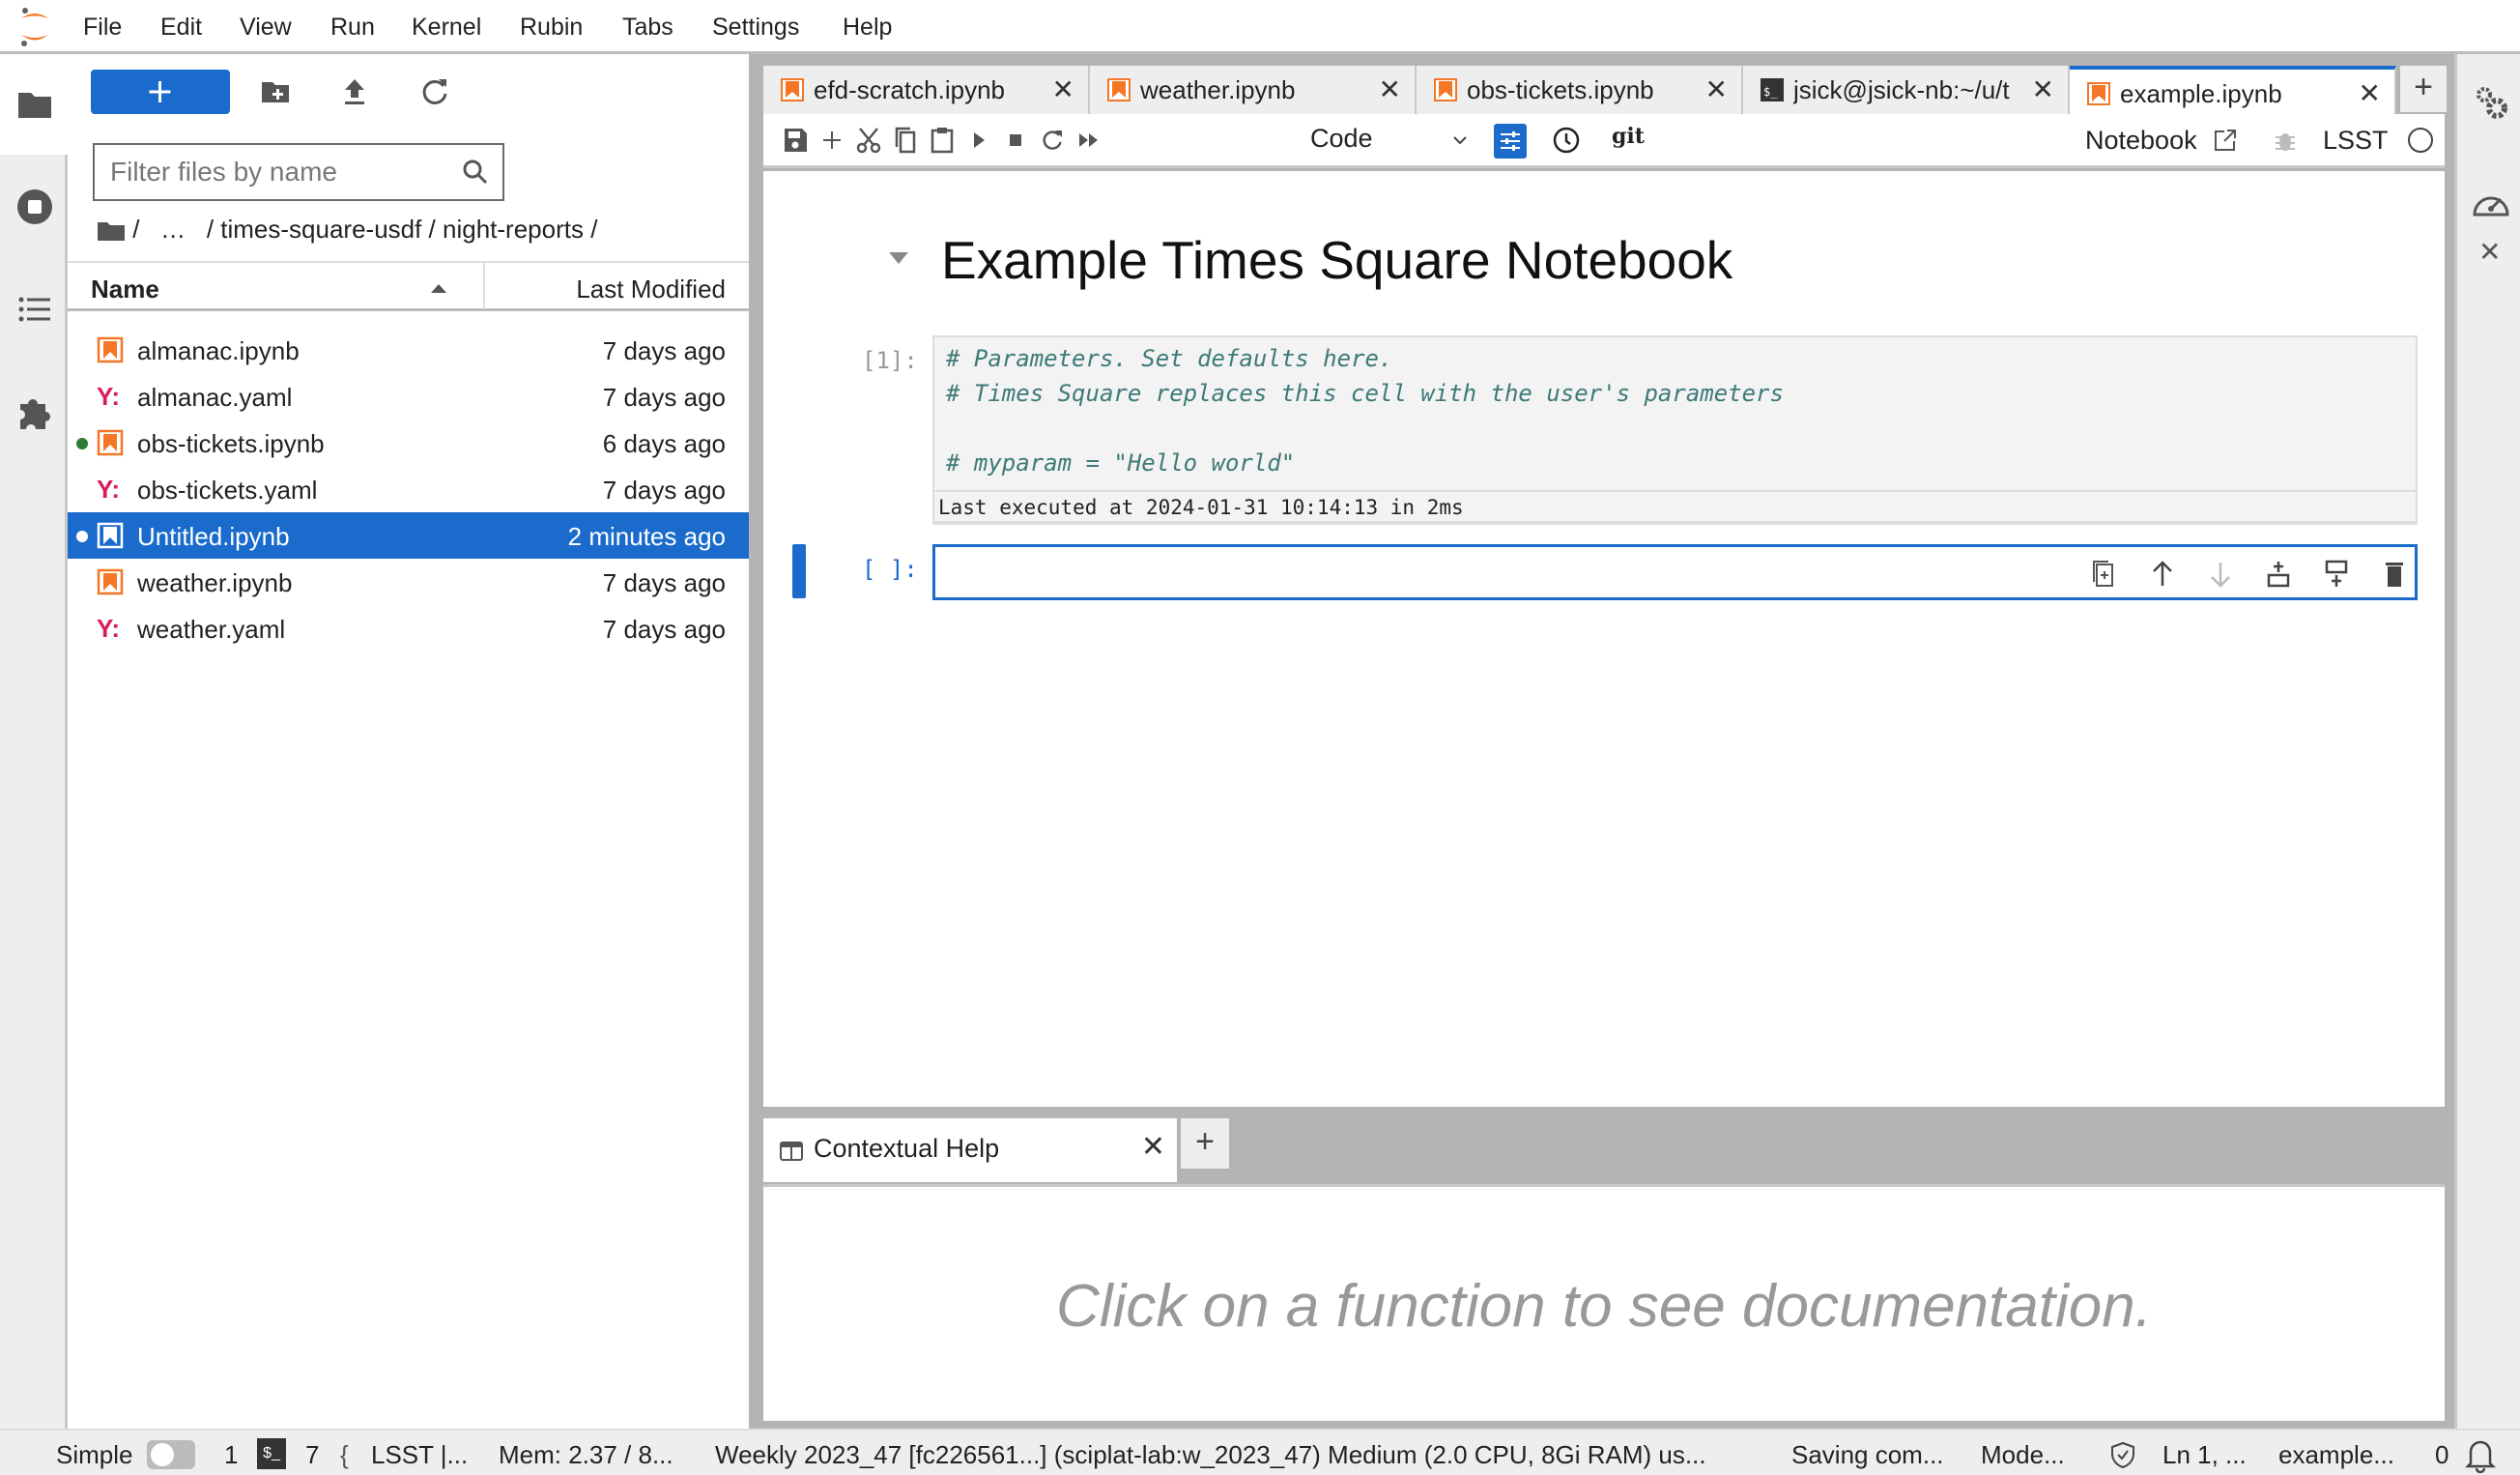 This screenshot has height=1475, width=2520. Describe the element at coordinates (899, 258) in the screenshot. I see `collapse-heading-icon` at that location.